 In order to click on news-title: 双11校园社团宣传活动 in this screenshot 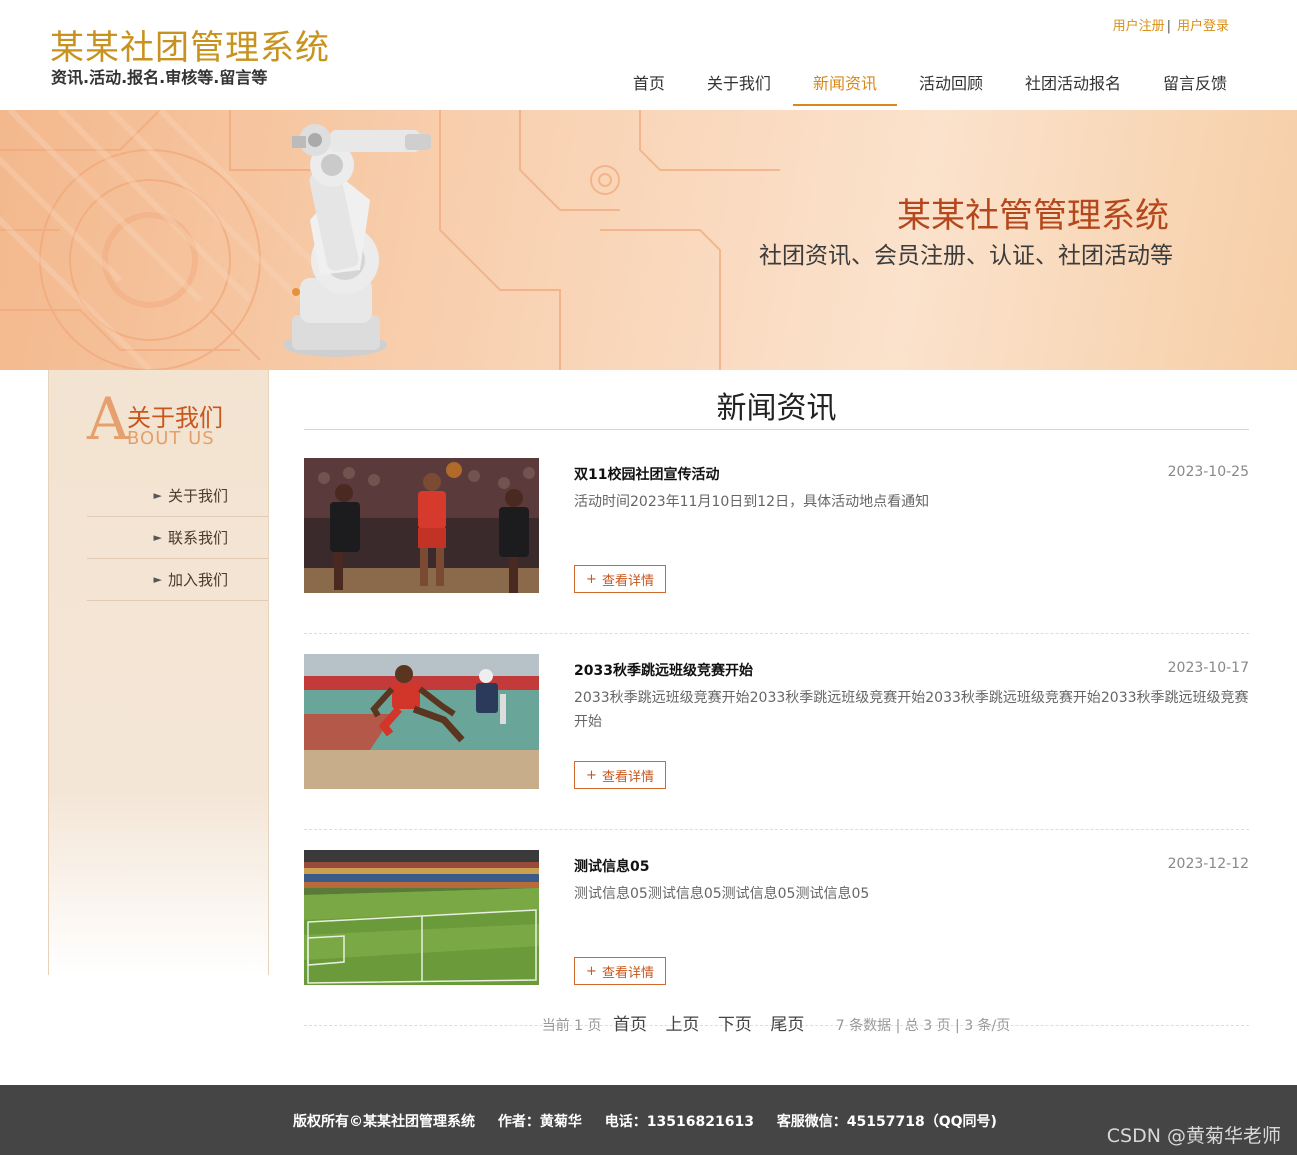, I will do `click(646, 474)`.